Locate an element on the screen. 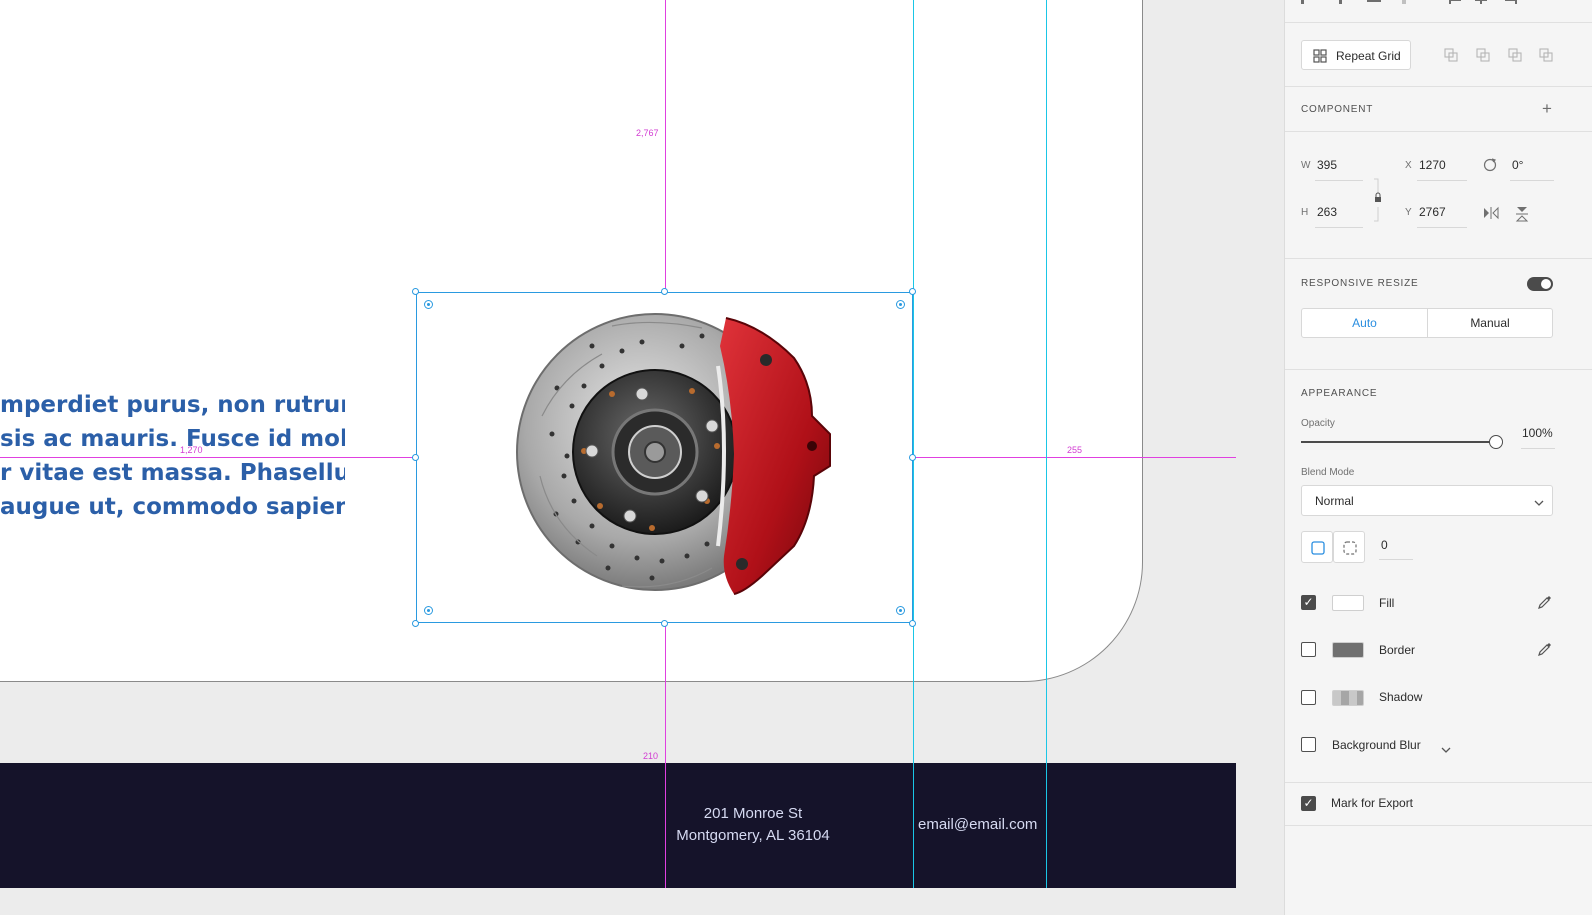  dimension-label-top: 2,767 is located at coordinates (647, 133).